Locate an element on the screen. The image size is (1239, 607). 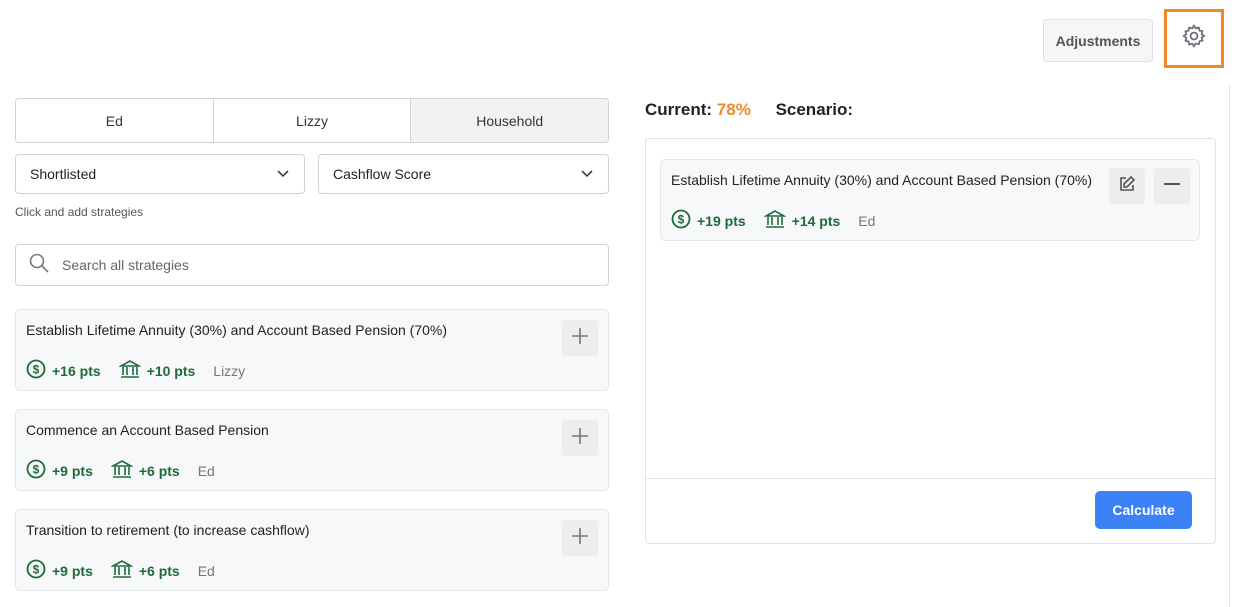
asset-points: +14 pts is located at coordinates (816, 220).